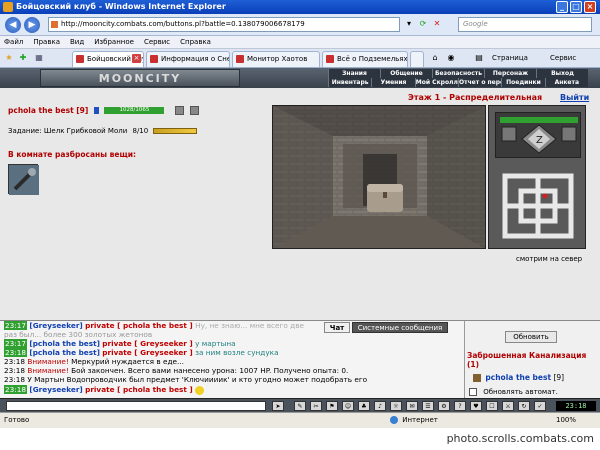  I want to click on game-logo: MOONCITY, so click(140, 78).